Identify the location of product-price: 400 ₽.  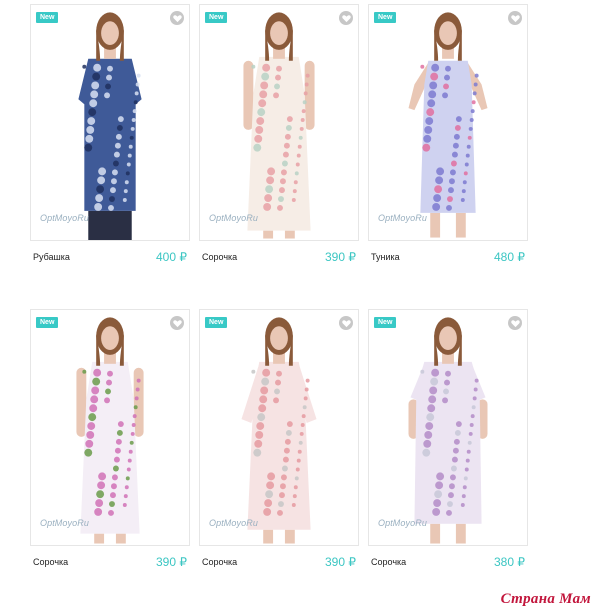
(171, 257).